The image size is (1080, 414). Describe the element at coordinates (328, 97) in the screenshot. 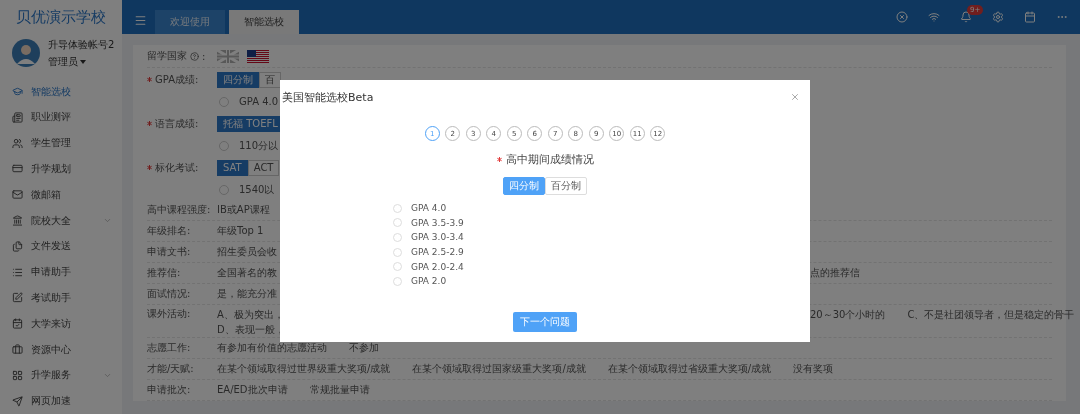

I see `dialog-title: 美国智能选校Beta` at that location.